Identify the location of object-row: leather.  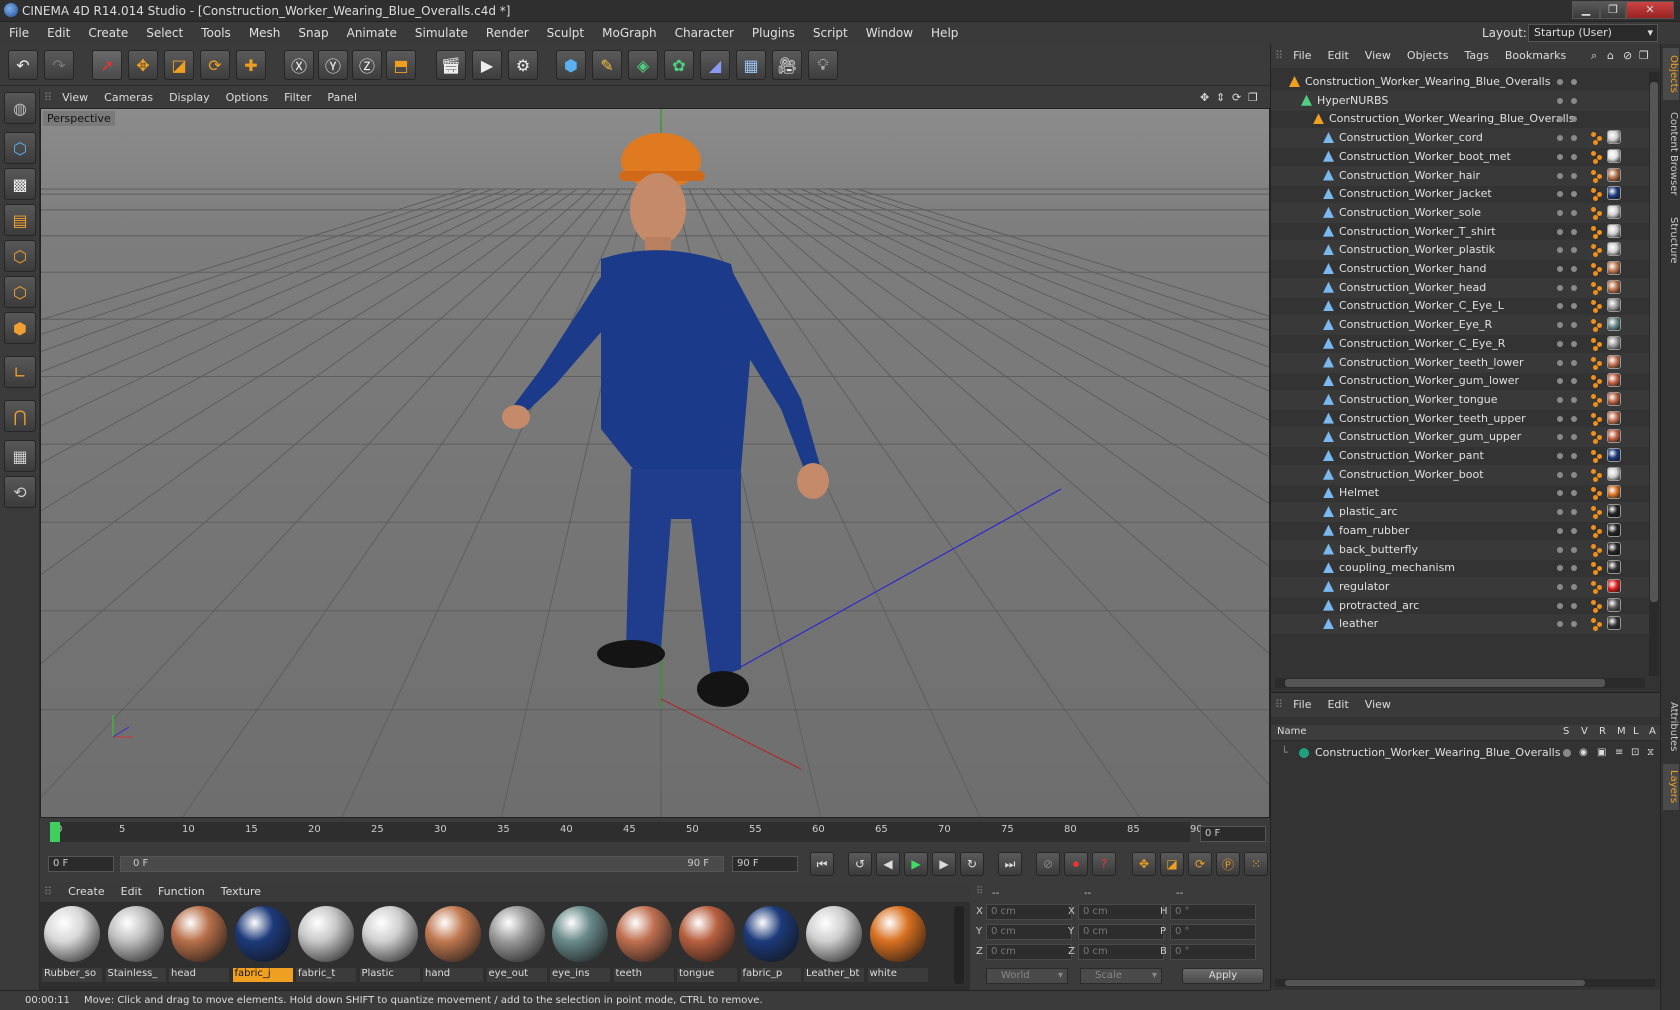
(1460, 624).